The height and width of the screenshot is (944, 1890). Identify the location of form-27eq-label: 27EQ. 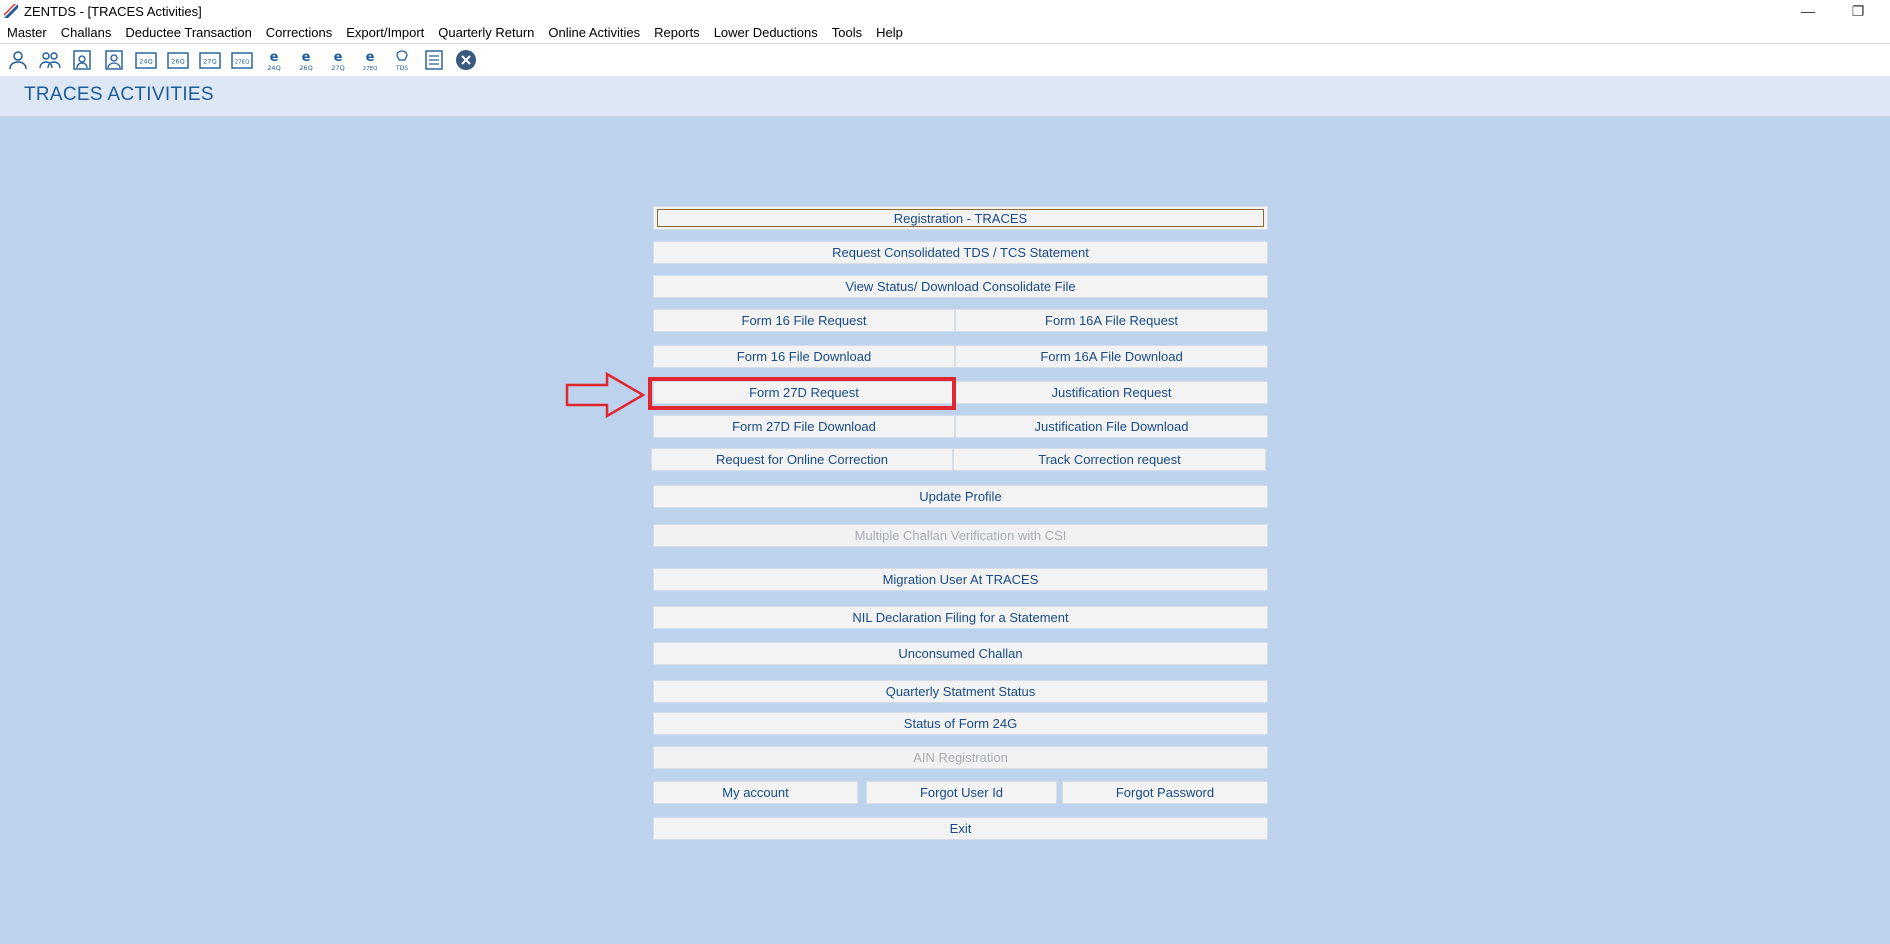
(242, 63).